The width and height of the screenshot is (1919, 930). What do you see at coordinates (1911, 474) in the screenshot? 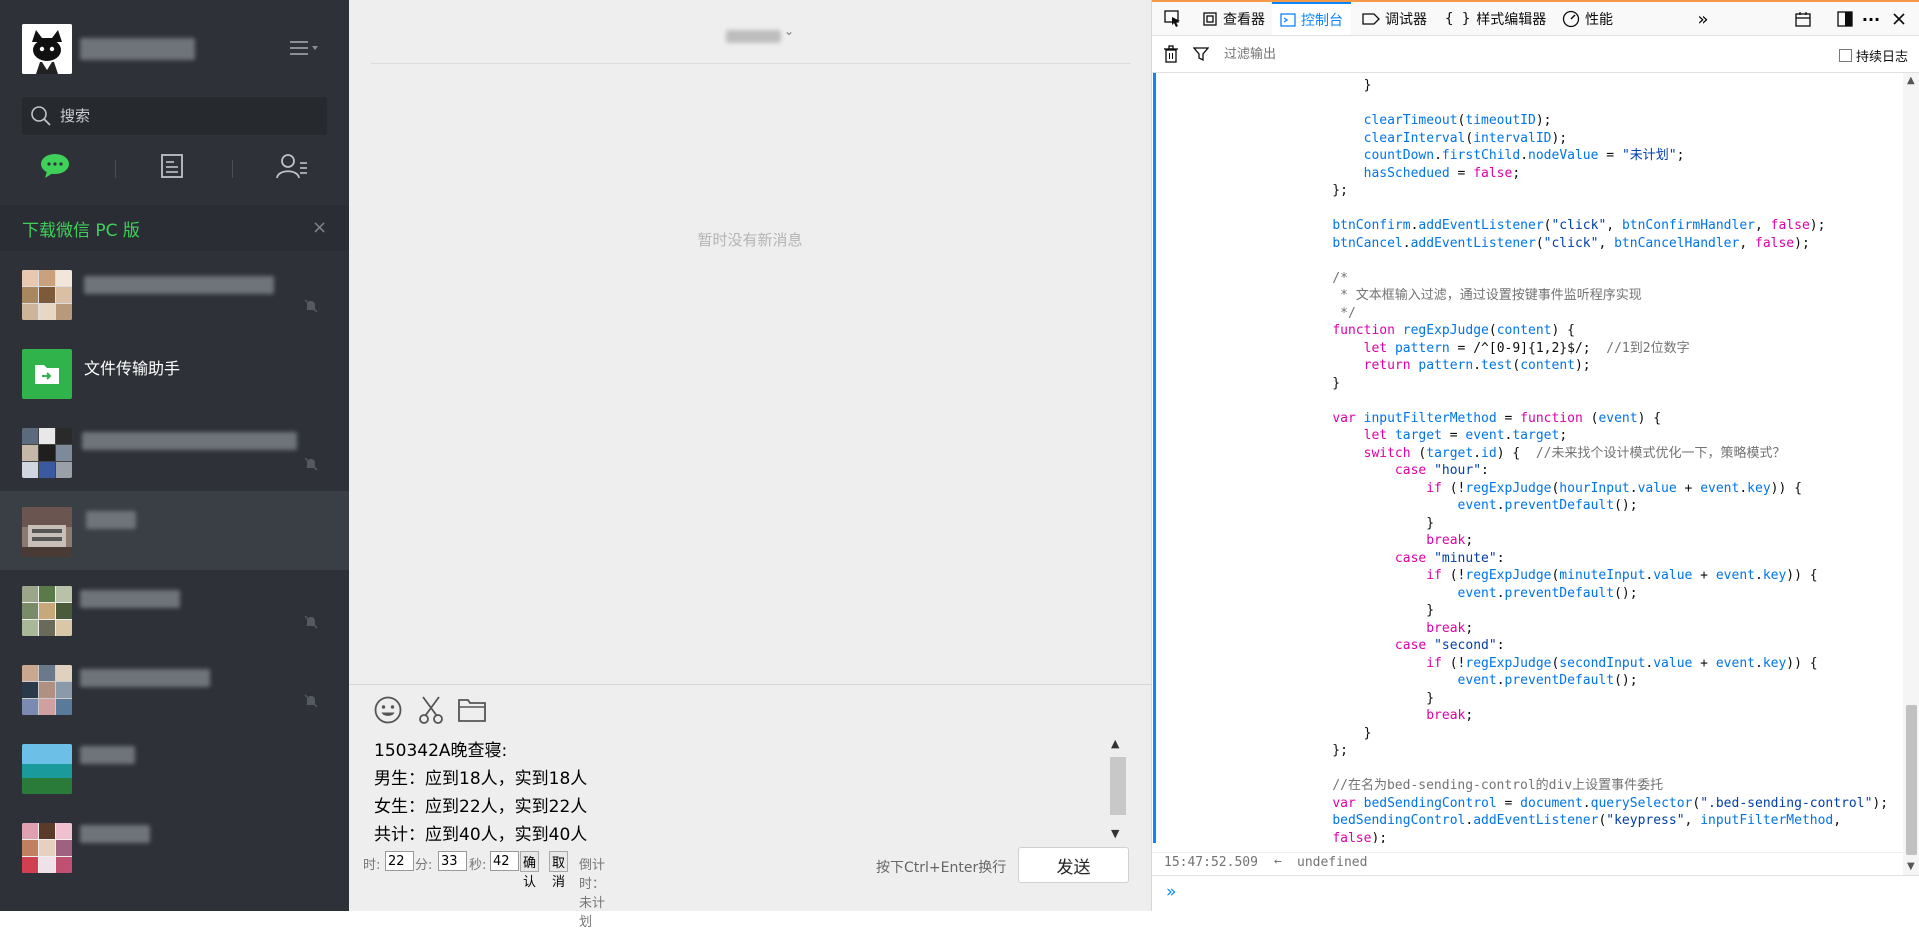
I see `console-scrollbar: ▲ ▼` at bounding box center [1911, 474].